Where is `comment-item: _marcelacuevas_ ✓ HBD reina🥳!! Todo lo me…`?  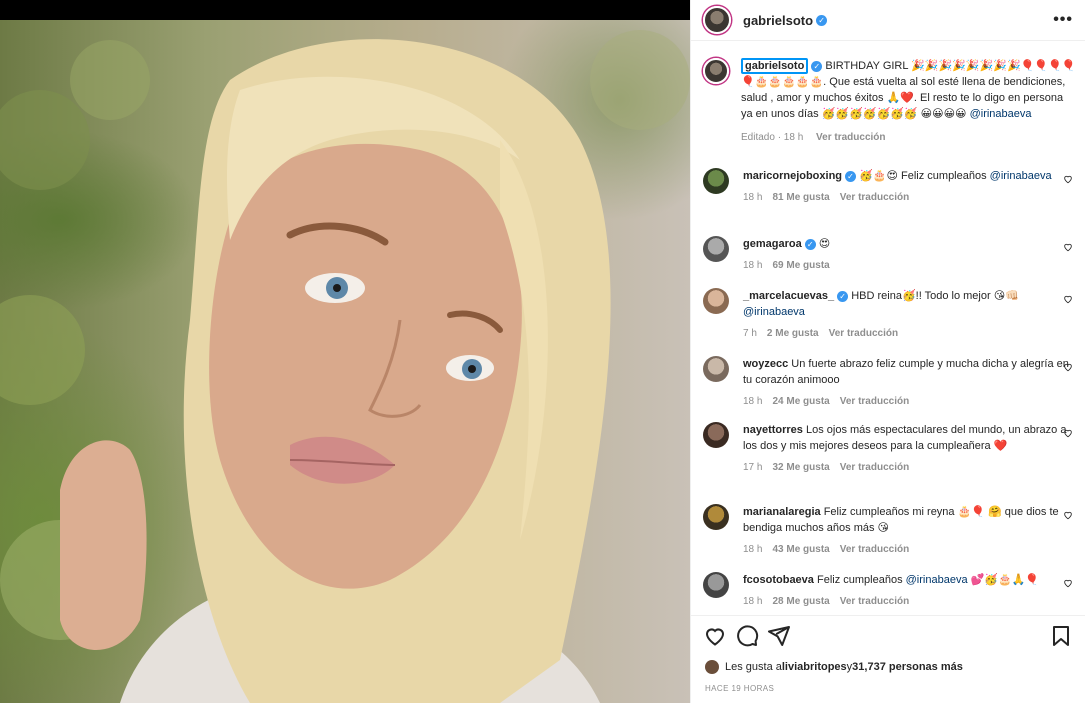
comment-item: _marcelacuevas_ ✓ HBD reina🥳!! Todo lo me… is located at coordinates (890, 315).